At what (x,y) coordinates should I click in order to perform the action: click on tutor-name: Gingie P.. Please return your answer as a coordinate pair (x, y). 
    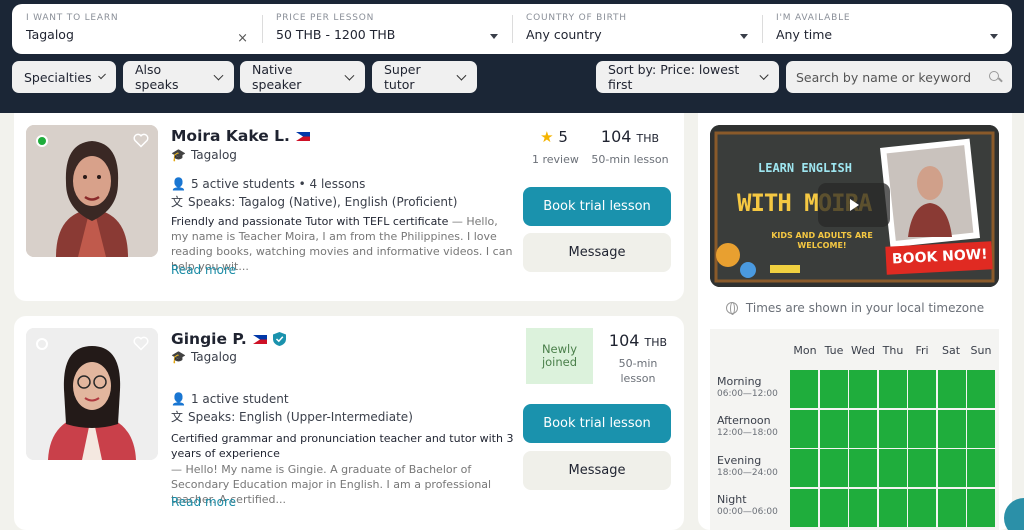
    Looking at the image, I should click on (228, 339).